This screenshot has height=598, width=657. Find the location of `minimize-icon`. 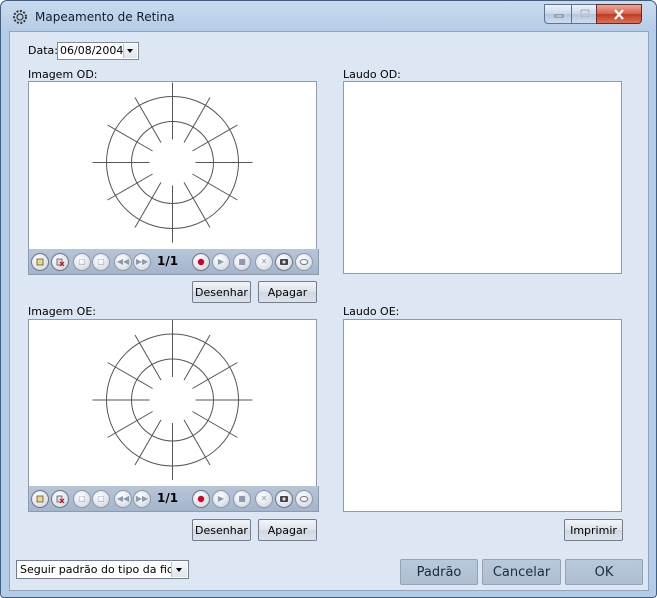

minimize-icon is located at coordinates (558, 16).